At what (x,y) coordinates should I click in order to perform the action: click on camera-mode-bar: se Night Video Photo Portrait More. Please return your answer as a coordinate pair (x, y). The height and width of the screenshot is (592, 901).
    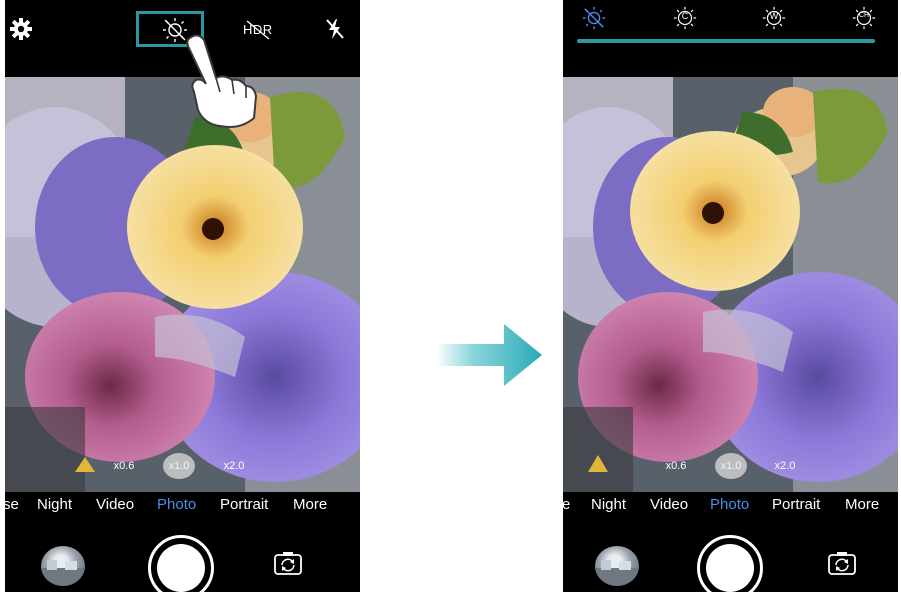
    Looking at the image, I should click on (182, 506).